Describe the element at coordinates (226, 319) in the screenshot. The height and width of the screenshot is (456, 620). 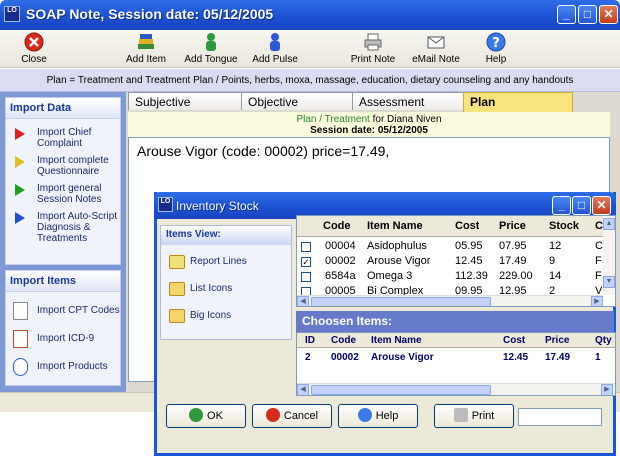
I see `big-icons-option: Big Icons` at that location.